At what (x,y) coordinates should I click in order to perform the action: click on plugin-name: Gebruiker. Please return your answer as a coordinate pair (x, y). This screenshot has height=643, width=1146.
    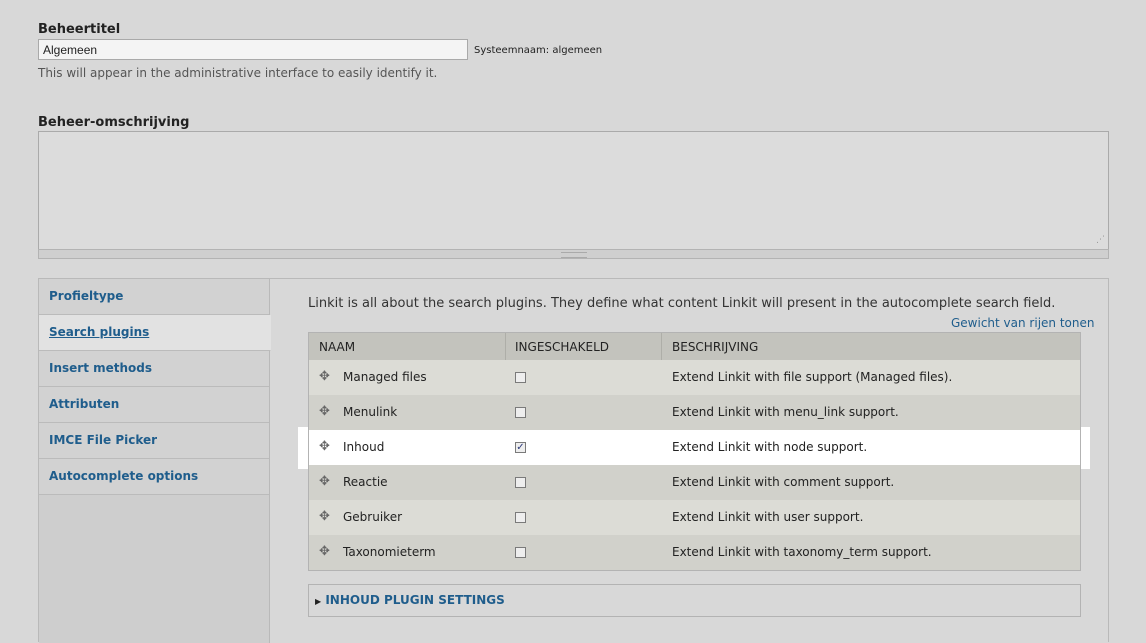
    Looking at the image, I should click on (373, 517).